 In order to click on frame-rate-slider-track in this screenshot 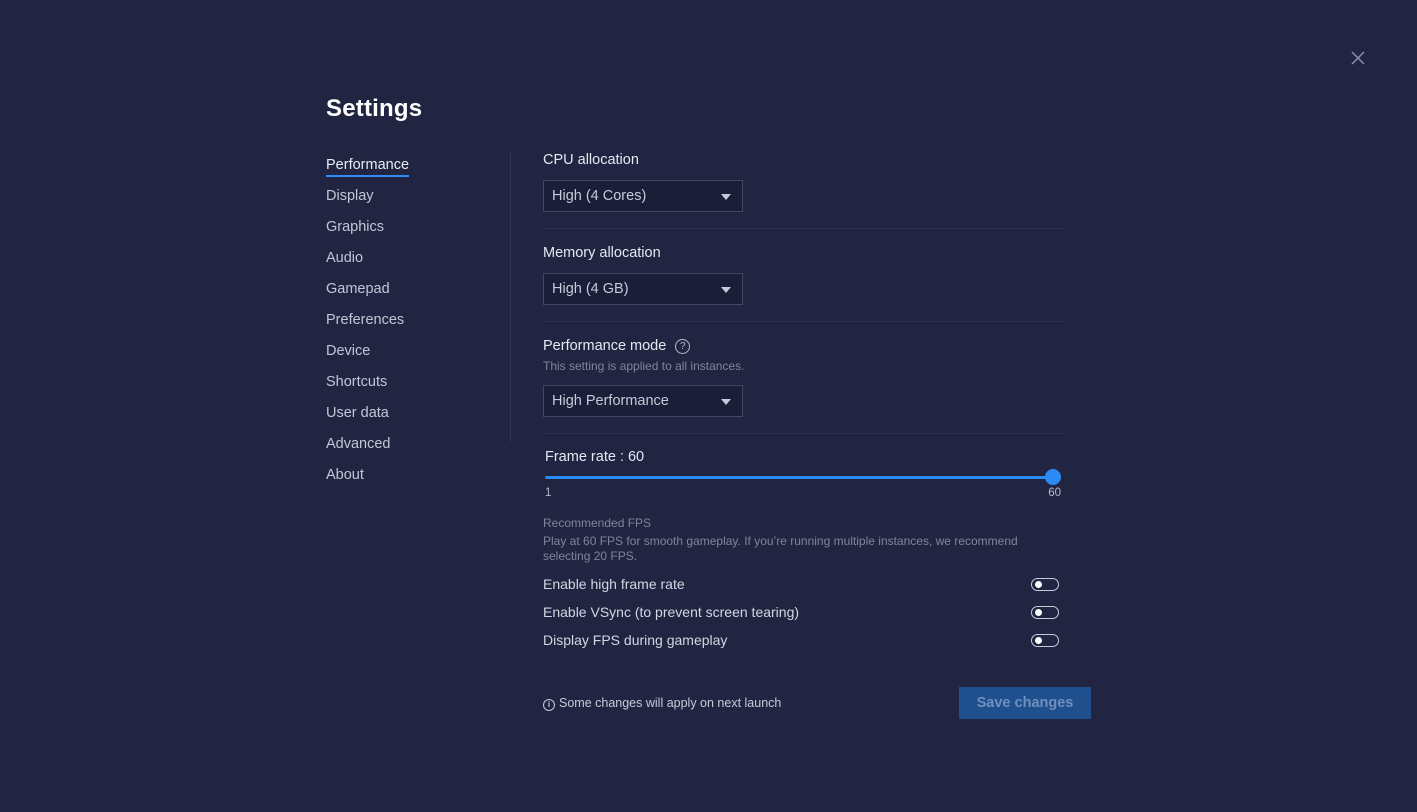, I will do `click(803, 477)`.